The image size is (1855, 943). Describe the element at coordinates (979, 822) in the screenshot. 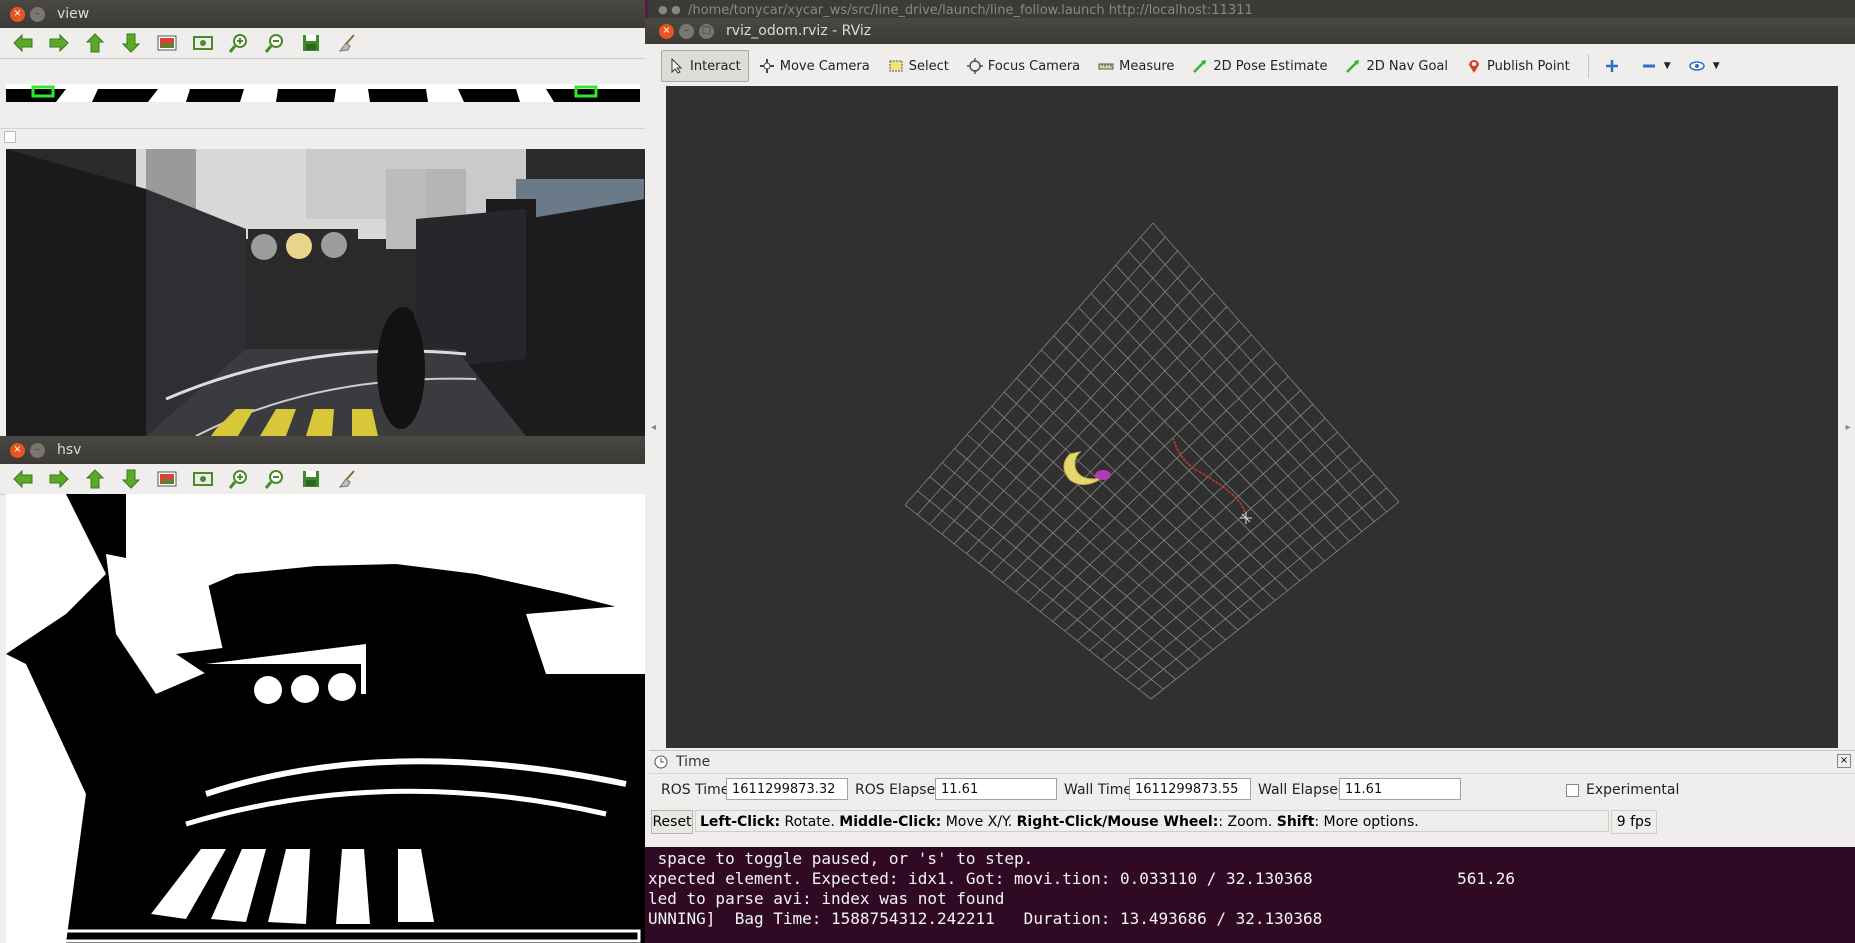

I see `hint-middle-click-text: Move X/Y.` at that location.